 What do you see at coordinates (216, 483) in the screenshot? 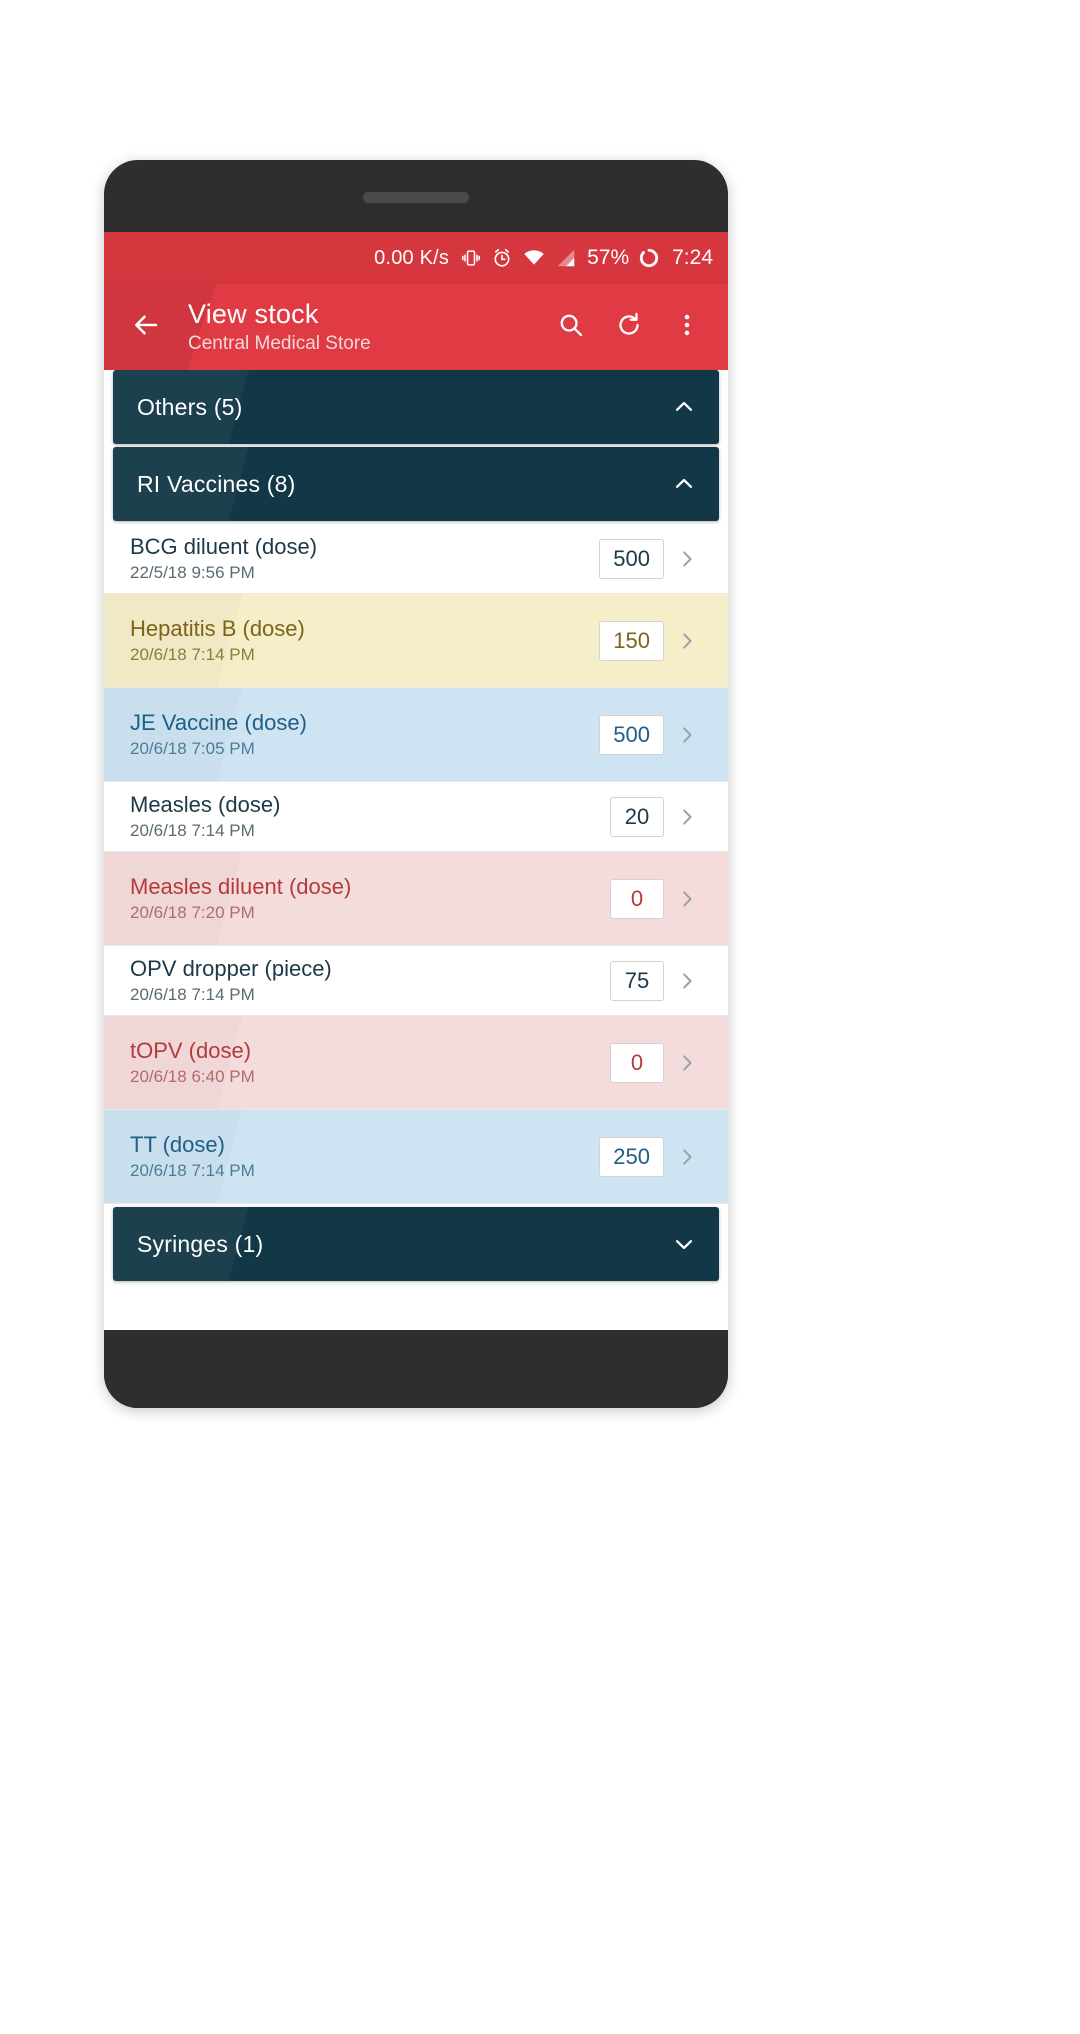
I see `group-header-label: RI Vaccines (8)` at bounding box center [216, 483].